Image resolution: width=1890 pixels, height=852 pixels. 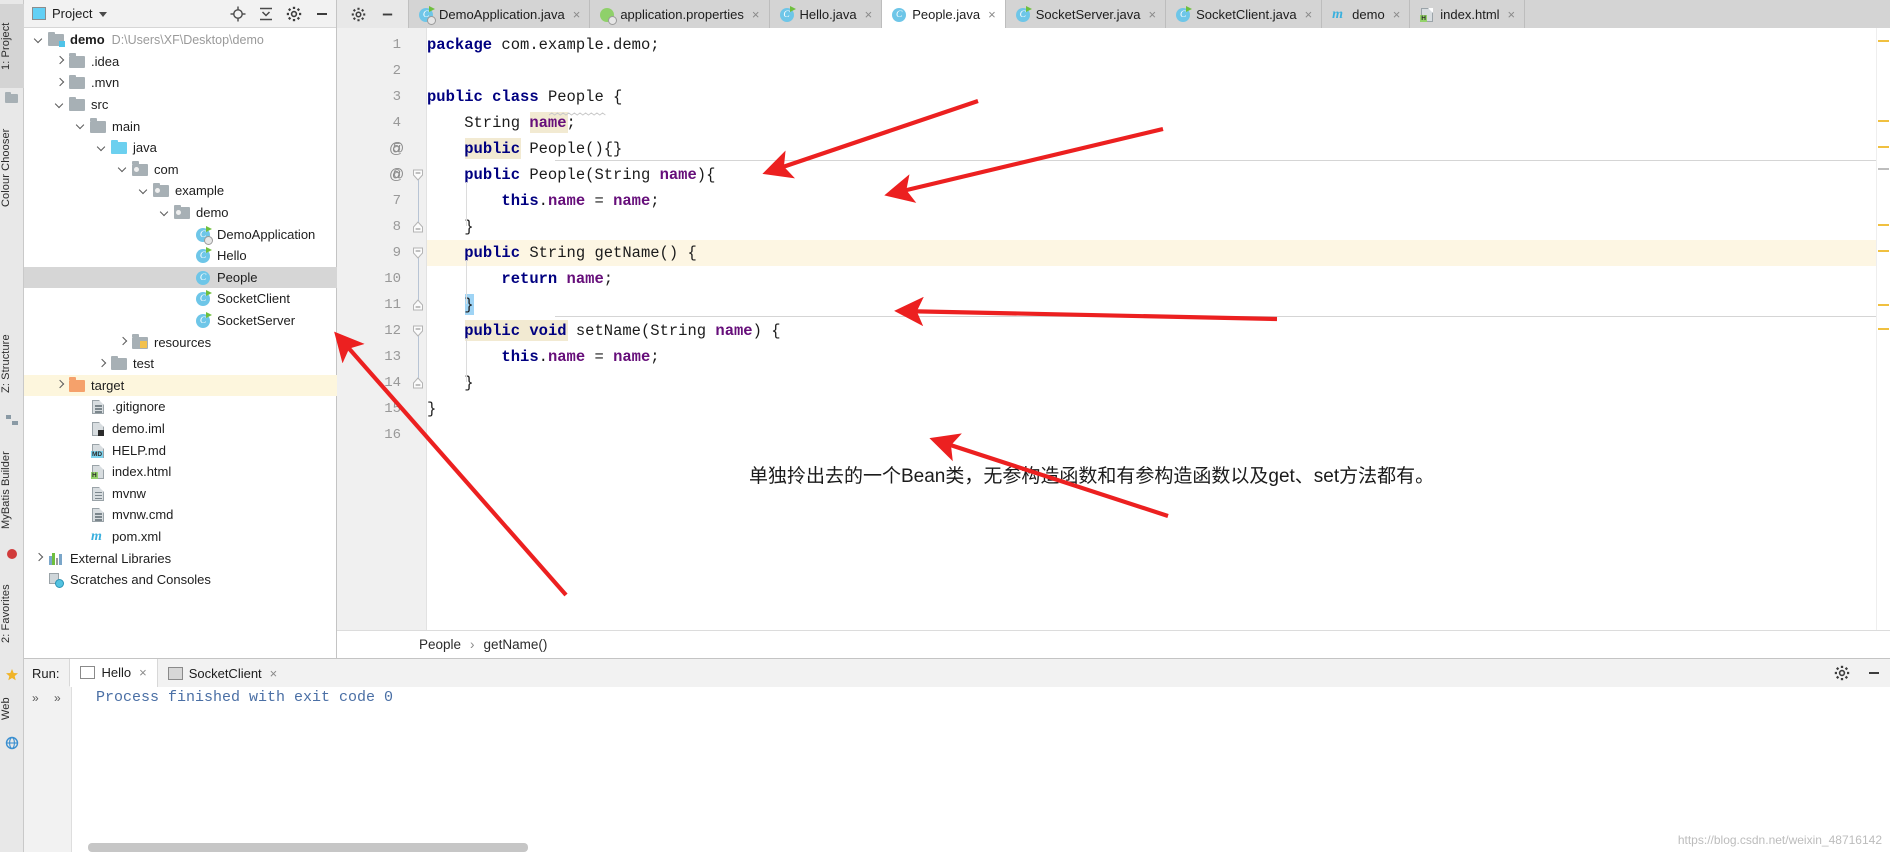 I want to click on tree-node-demo: demo D:\Users\XF\Desktop\demo, so click(x=180, y=40).